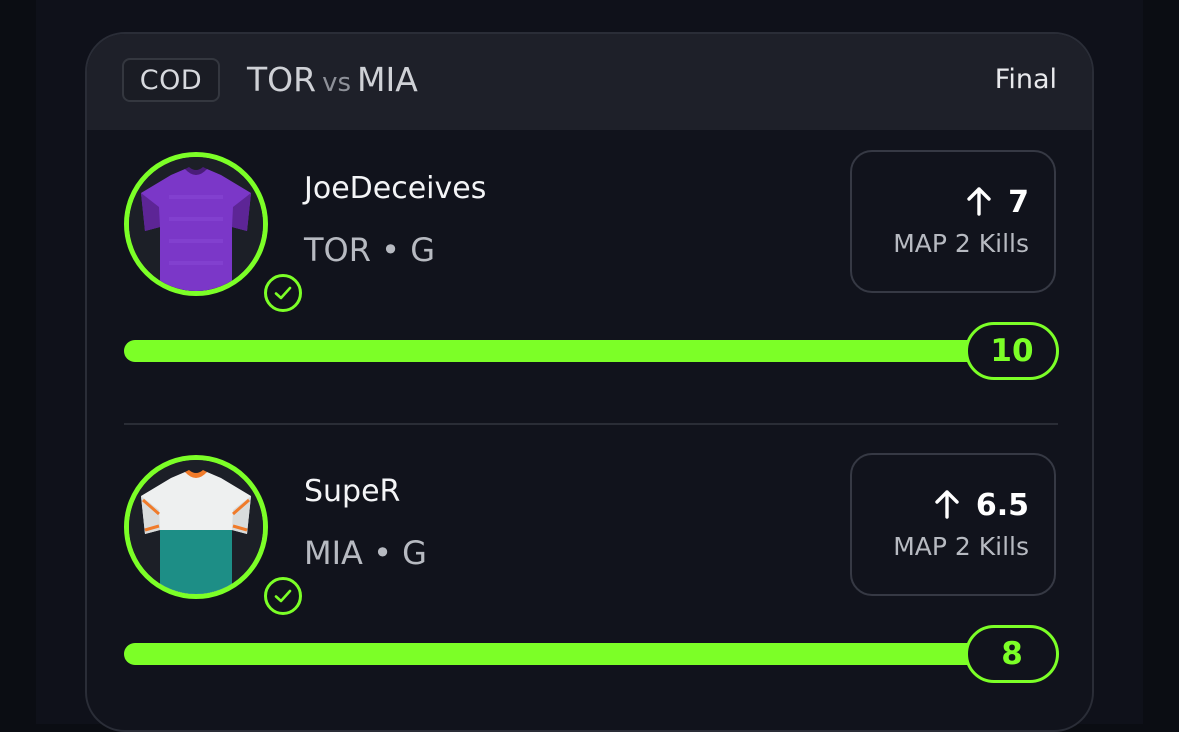  Describe the element at coordinates (591, 424) in the screenshot. I see `row-divider` at that location.